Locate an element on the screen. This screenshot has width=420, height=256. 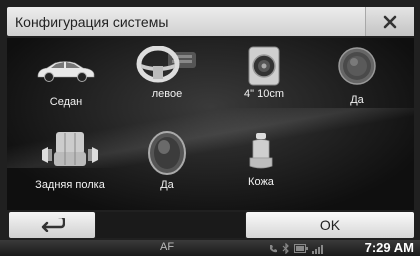
close-icon is located at coordinates (390, 21).